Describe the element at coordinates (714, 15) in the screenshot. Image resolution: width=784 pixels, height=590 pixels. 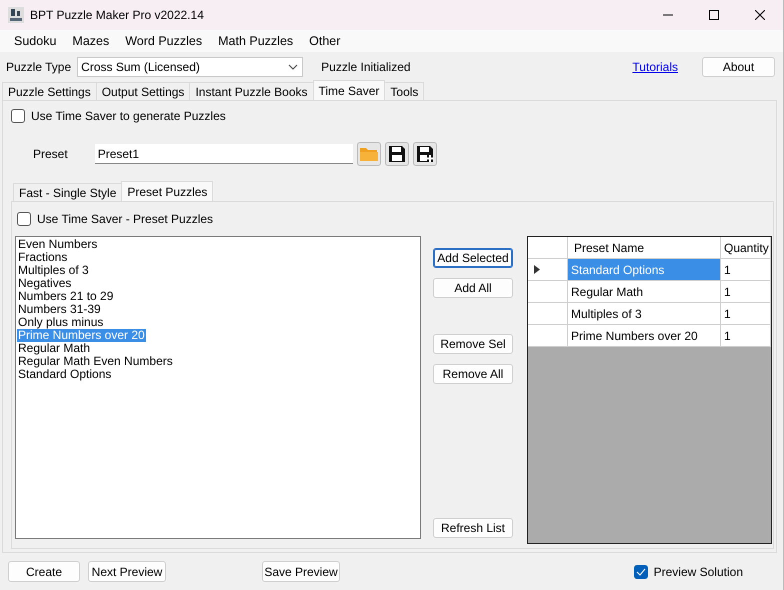
I see `maximize-icon` at that location.